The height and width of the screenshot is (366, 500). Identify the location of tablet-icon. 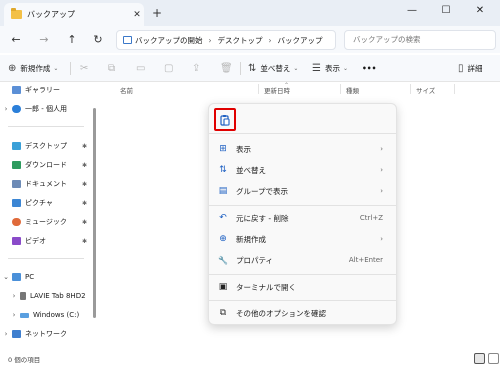
(23, 296).